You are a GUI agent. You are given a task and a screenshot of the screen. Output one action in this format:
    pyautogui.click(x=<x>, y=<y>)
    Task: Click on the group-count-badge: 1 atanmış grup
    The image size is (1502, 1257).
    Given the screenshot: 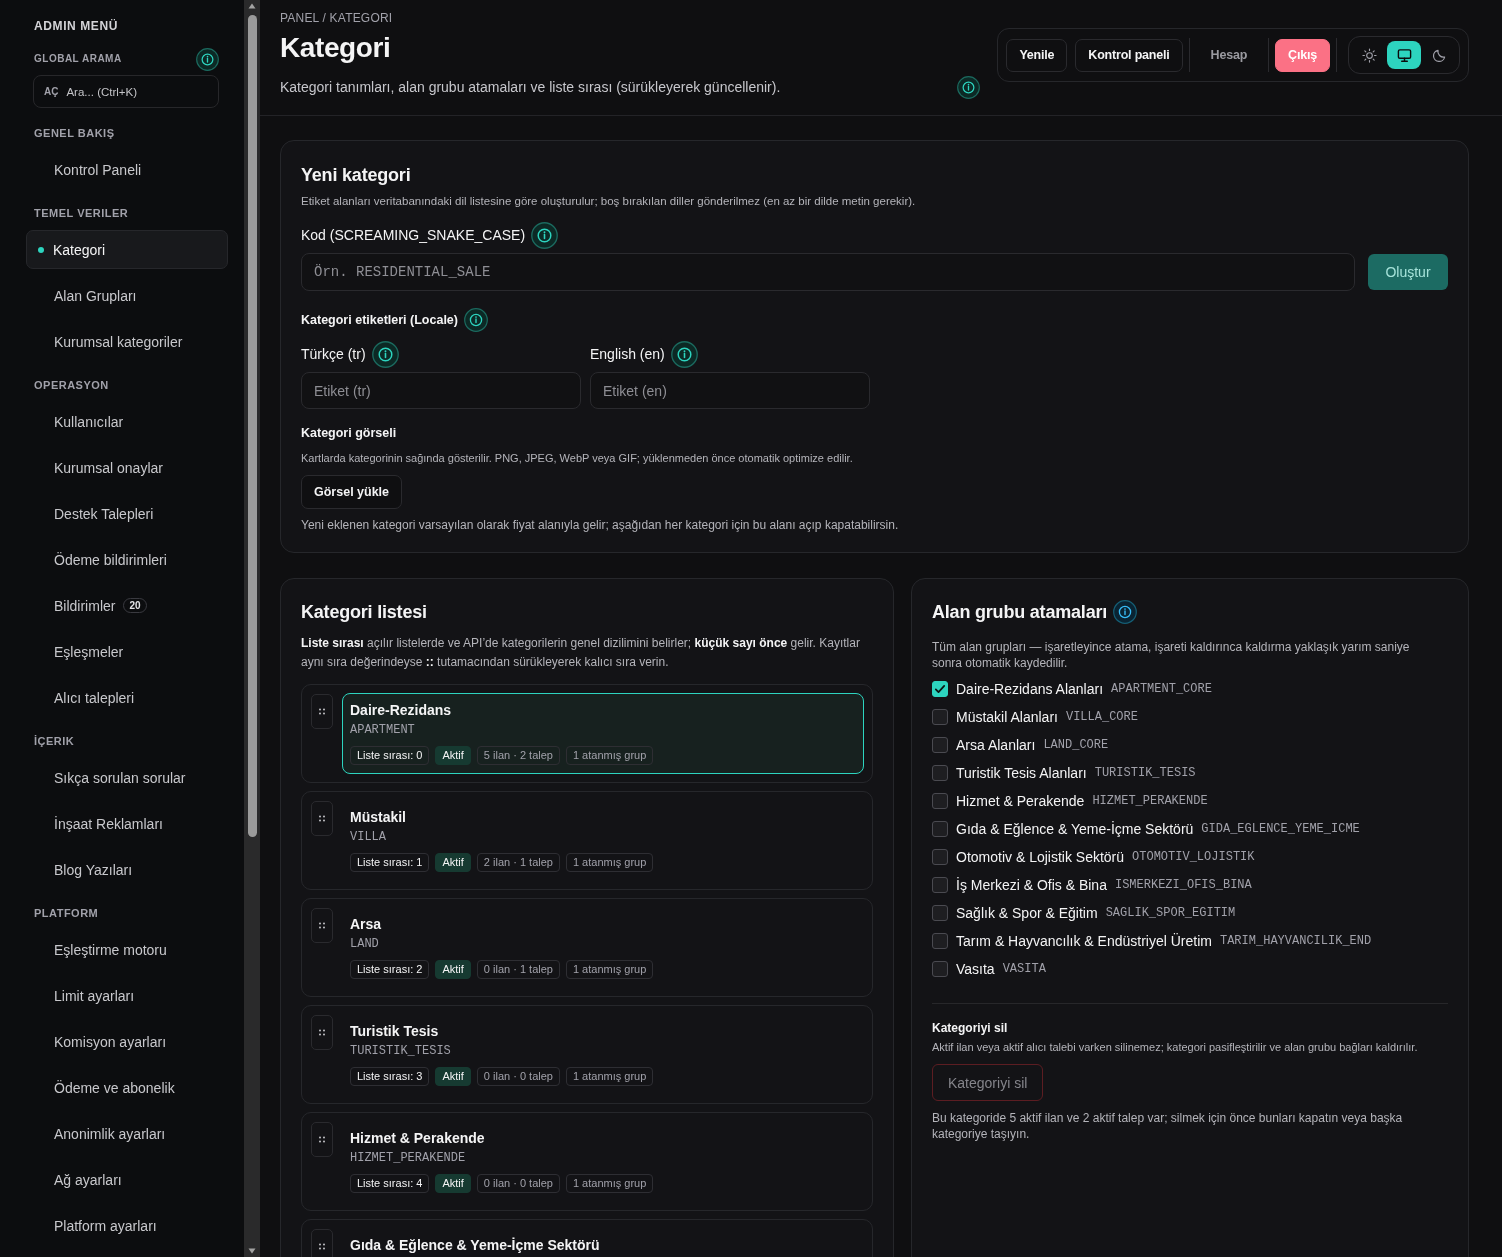 What is the action you would take?
    pyautogui.click(x=609, y=755)
    